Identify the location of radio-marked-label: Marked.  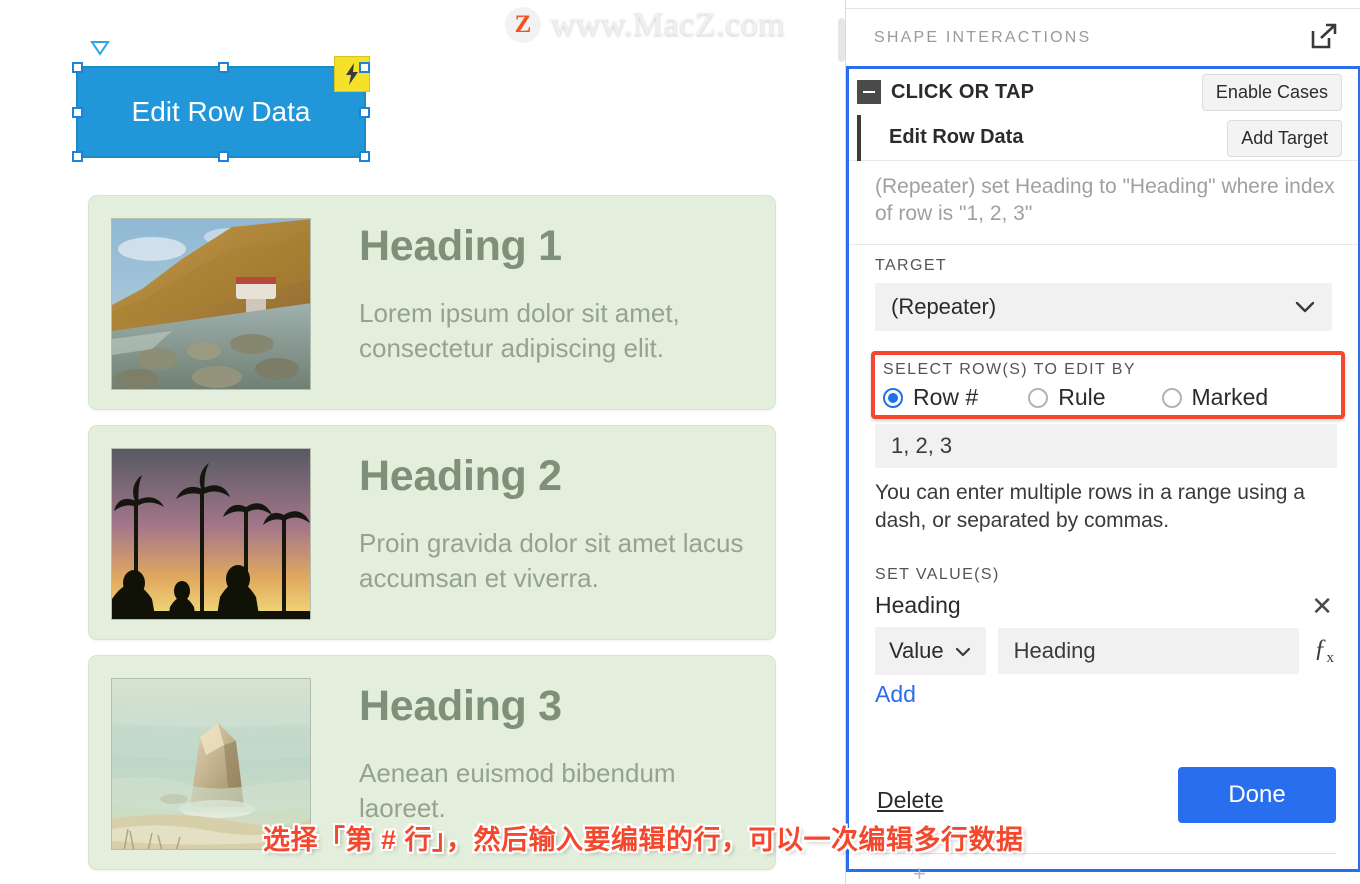
(1230, 397).